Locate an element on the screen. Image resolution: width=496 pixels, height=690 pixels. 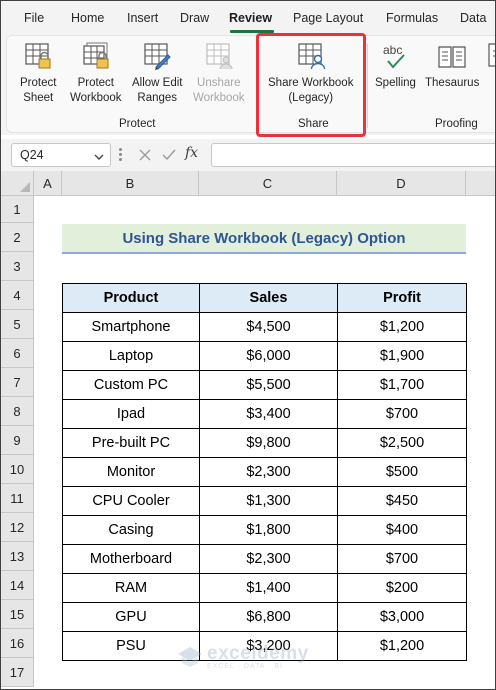
protect-sheet-button: Protect Sheet is located at coordinates (38, 73).